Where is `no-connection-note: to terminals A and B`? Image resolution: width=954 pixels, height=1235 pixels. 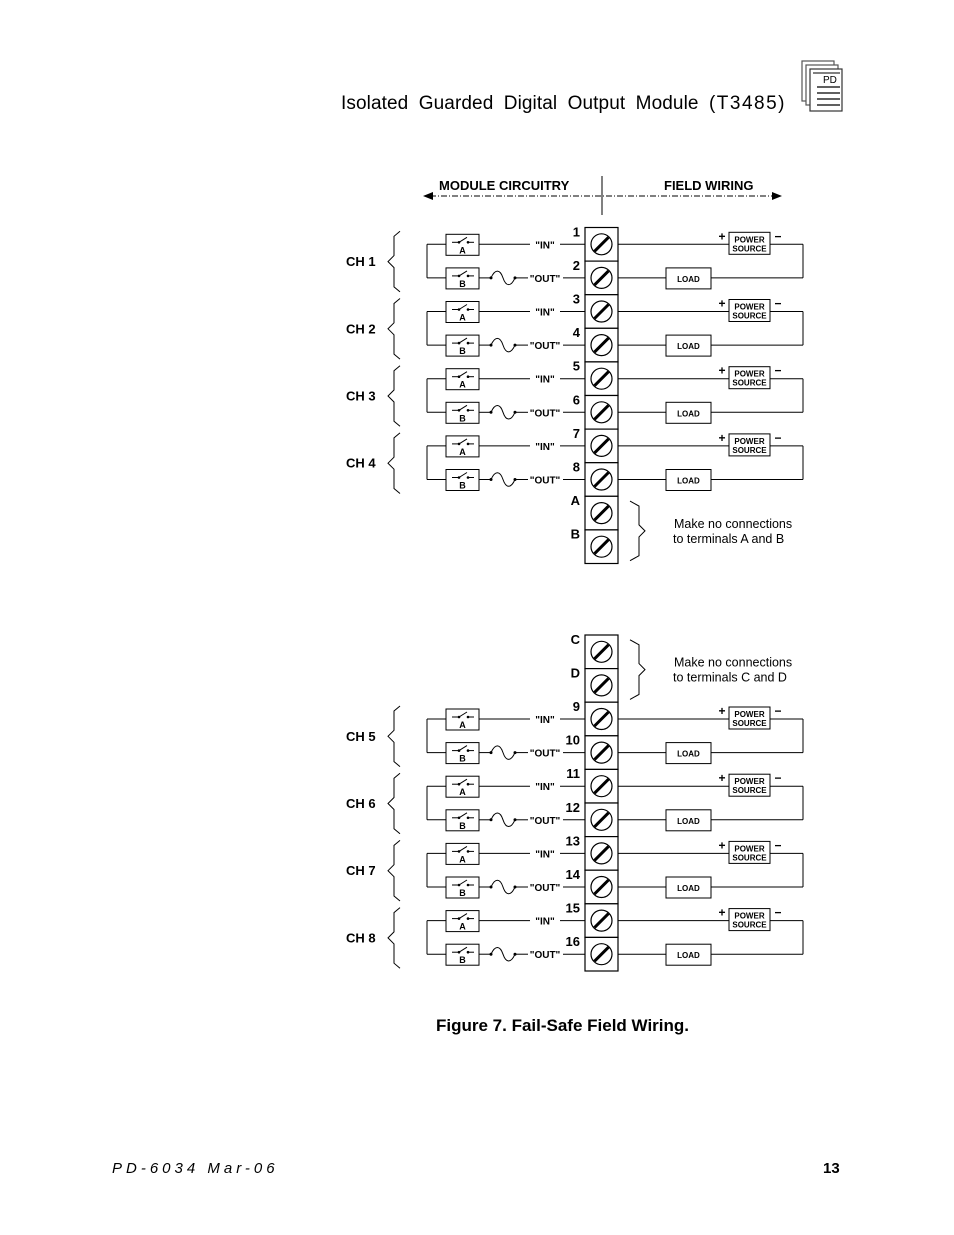
no-connection-note: to terminals A and B is located at coordinates (728, 539).